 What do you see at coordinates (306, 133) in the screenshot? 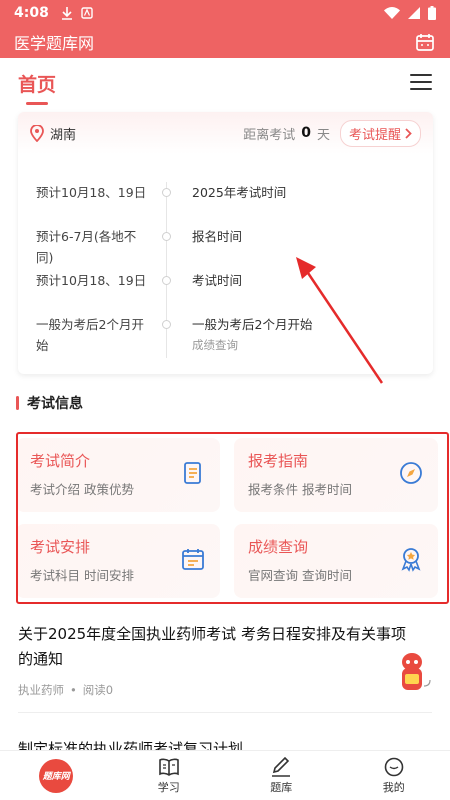
I see `countdown-value: 0` at bounding box center [306, 133].